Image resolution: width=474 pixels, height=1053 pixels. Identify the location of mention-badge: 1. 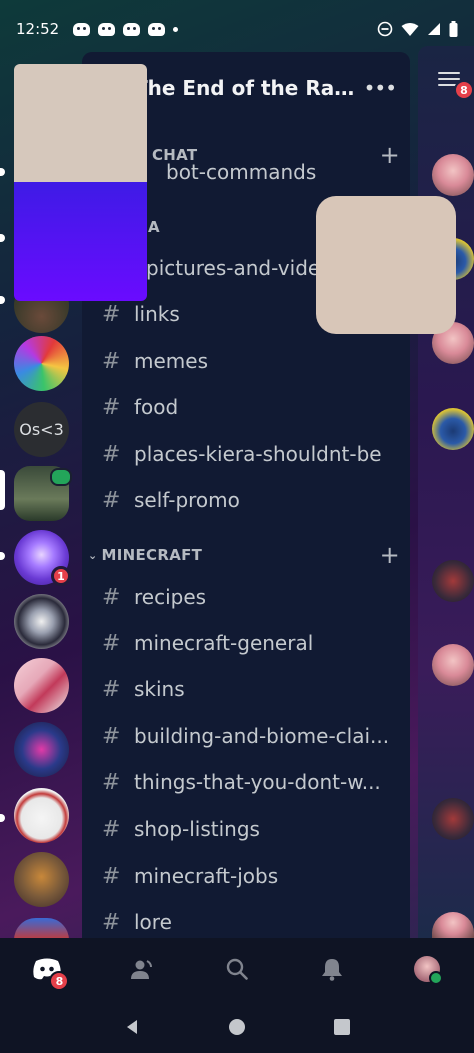
(61, 576).